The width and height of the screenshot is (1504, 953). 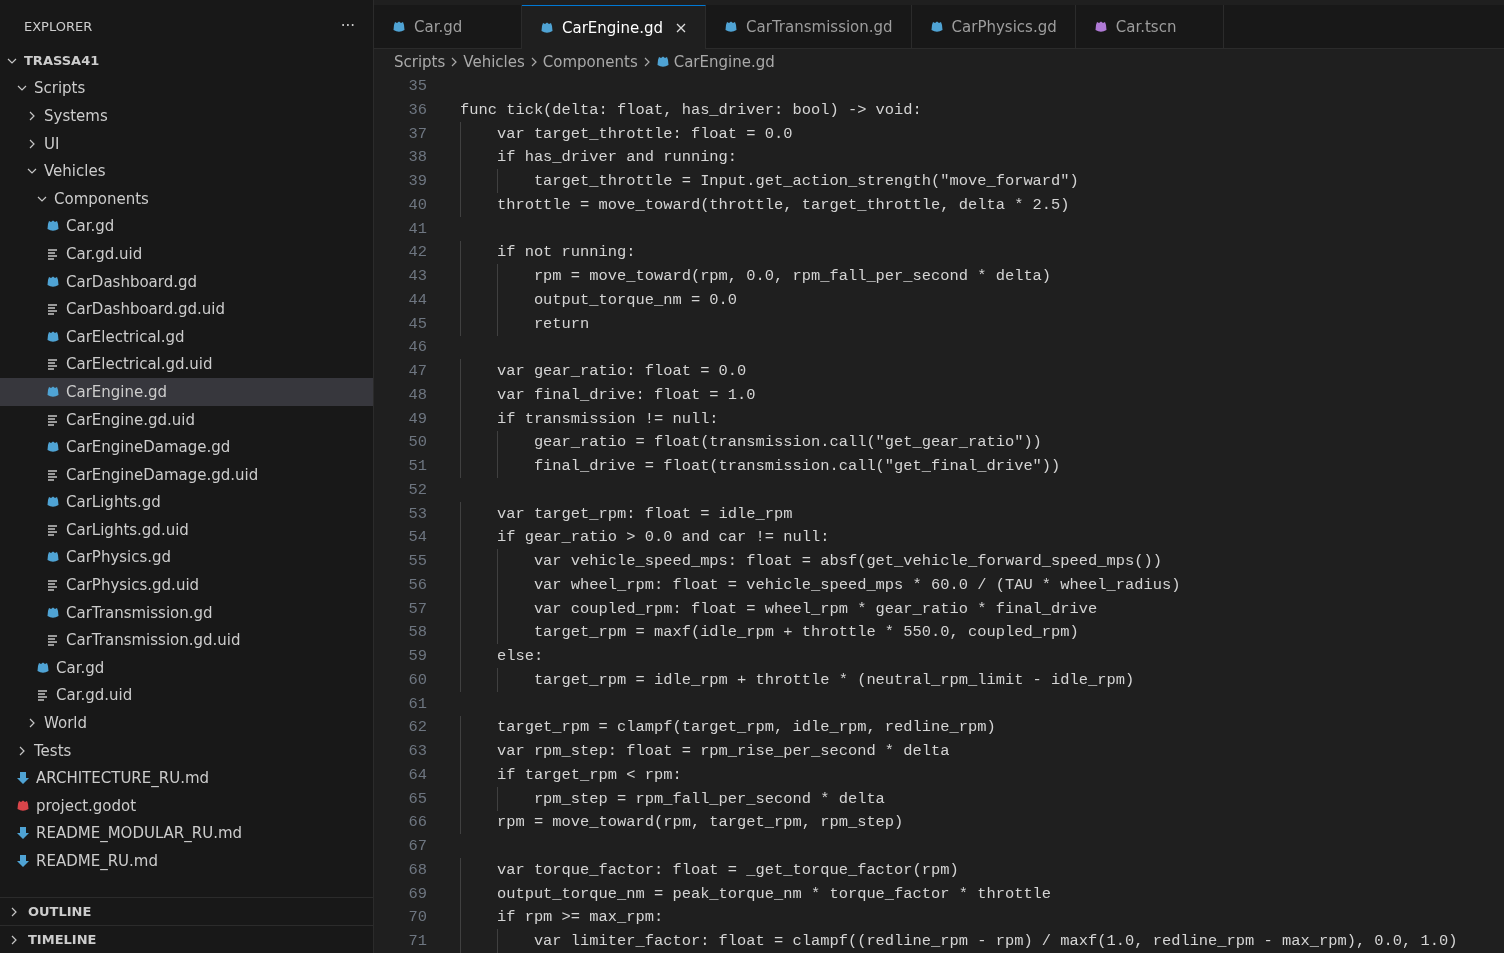 I want to click on more-actions-button: ···, so click(x=347, y=26).